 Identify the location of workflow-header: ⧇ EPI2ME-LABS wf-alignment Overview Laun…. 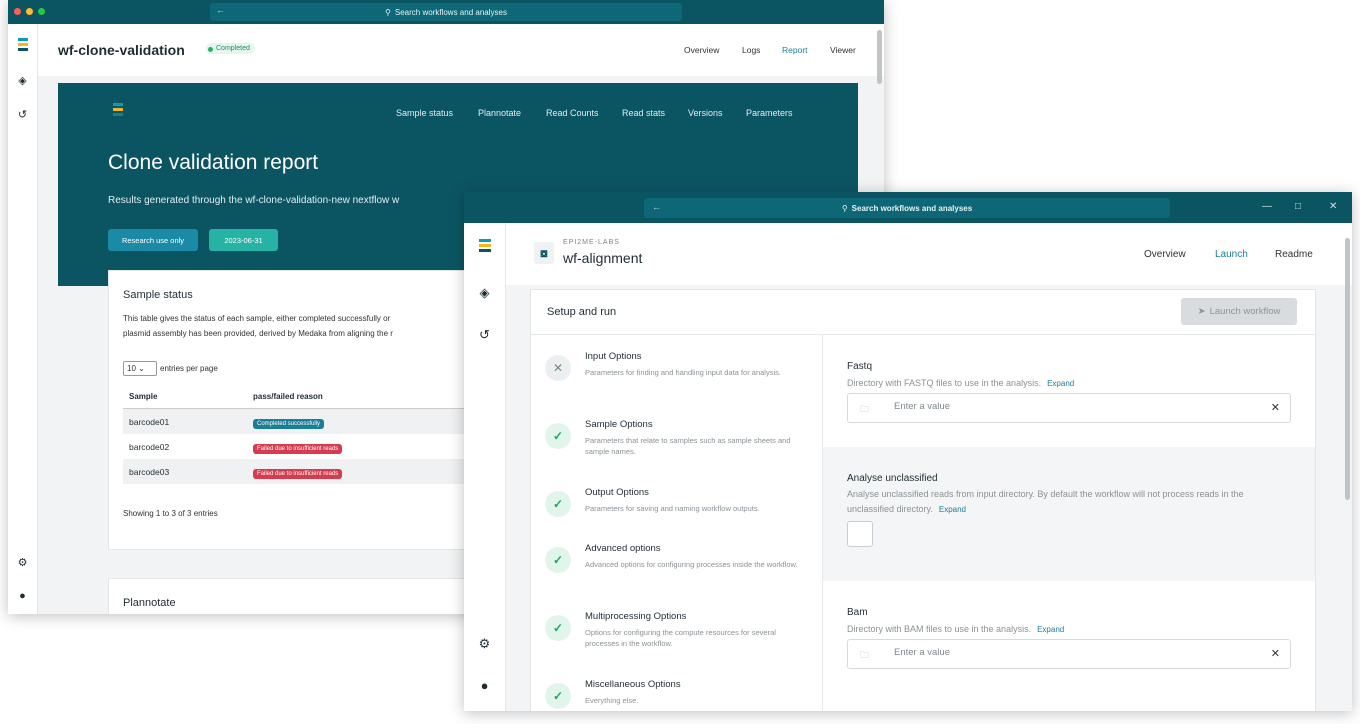
(929, 254).